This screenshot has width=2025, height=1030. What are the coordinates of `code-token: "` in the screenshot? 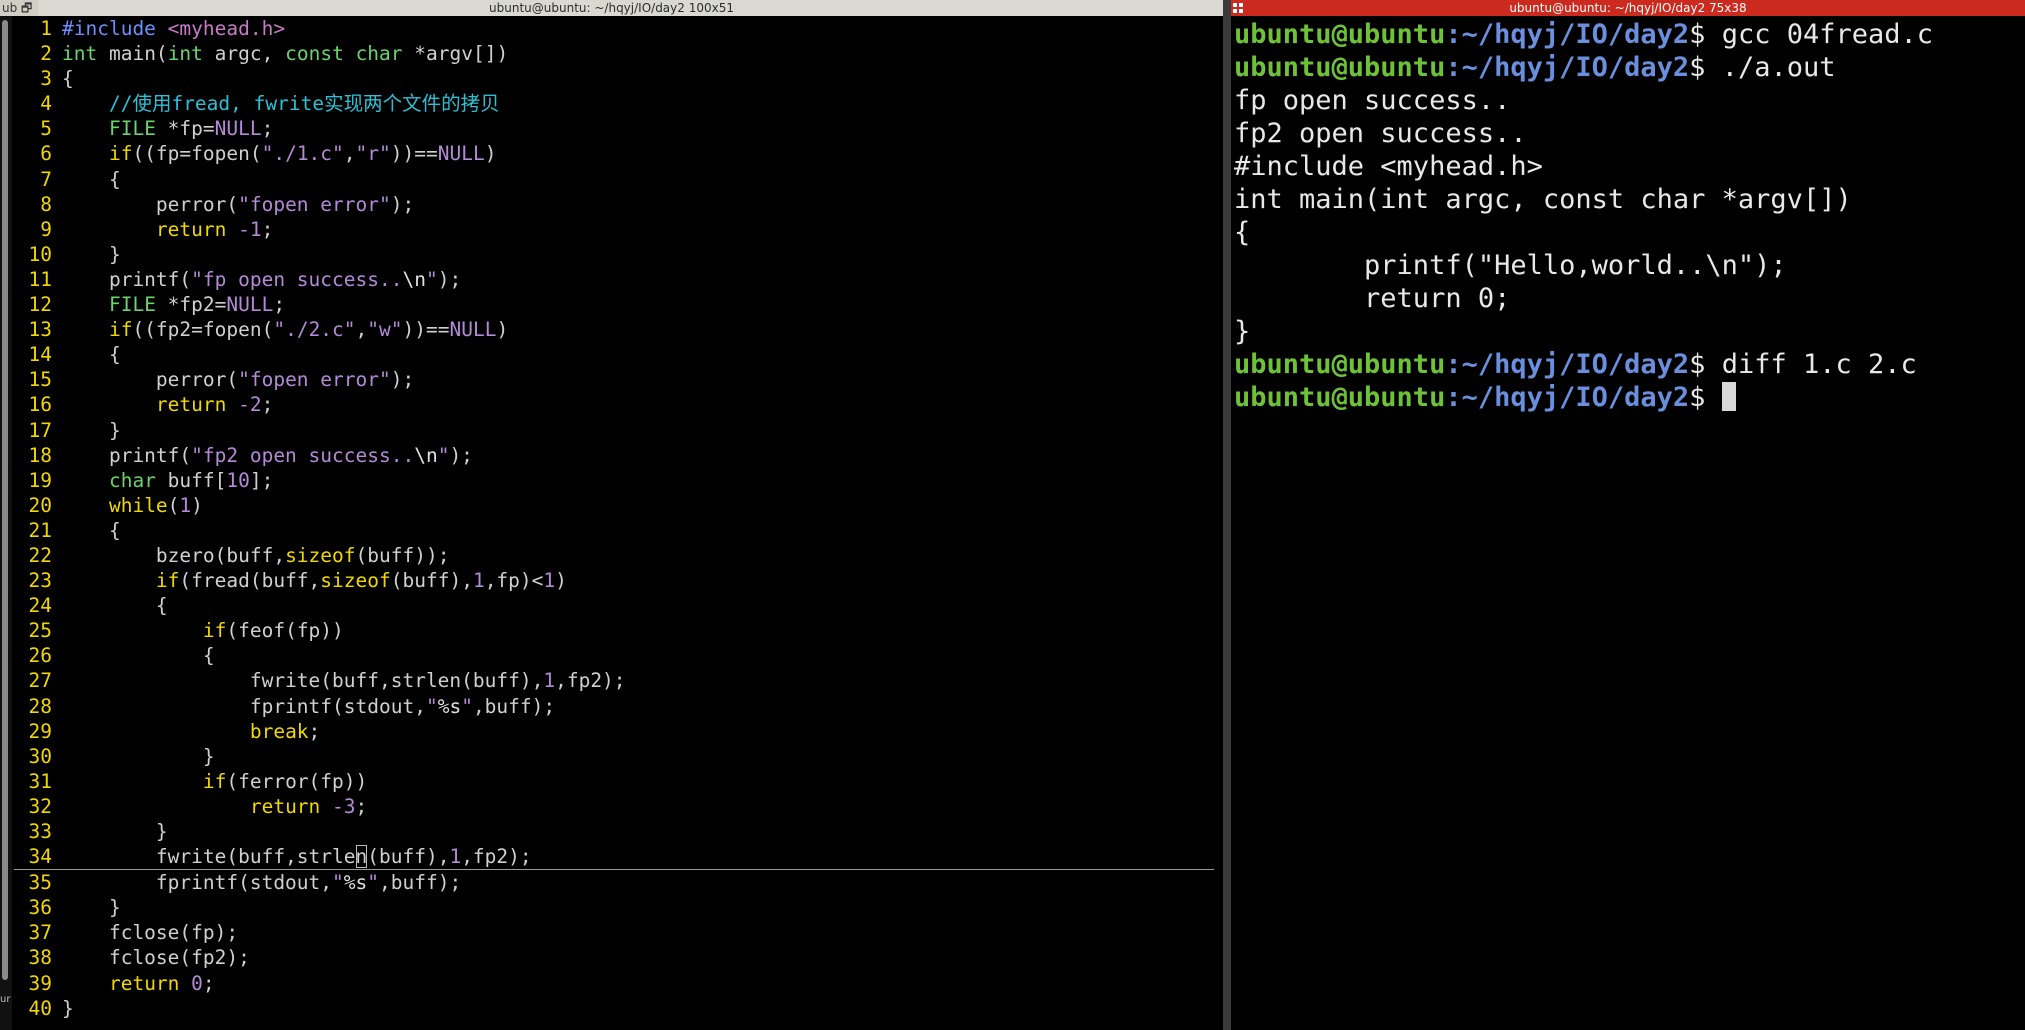 It's located at (373, 883).